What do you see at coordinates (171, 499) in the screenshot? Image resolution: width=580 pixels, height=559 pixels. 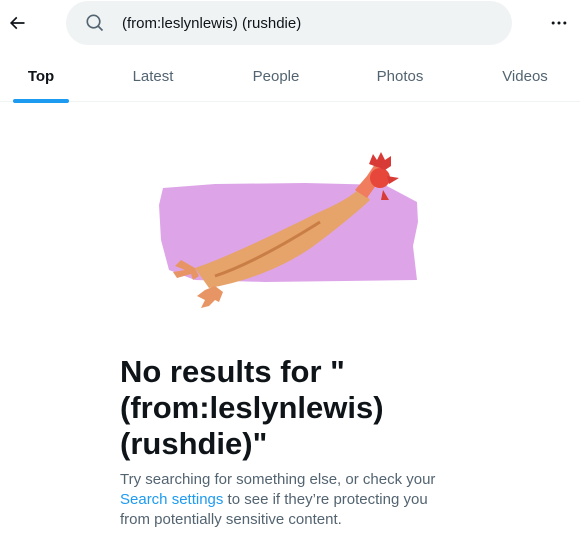 I see `search-settings-link: Search settings` at bounding box center [171, 499].